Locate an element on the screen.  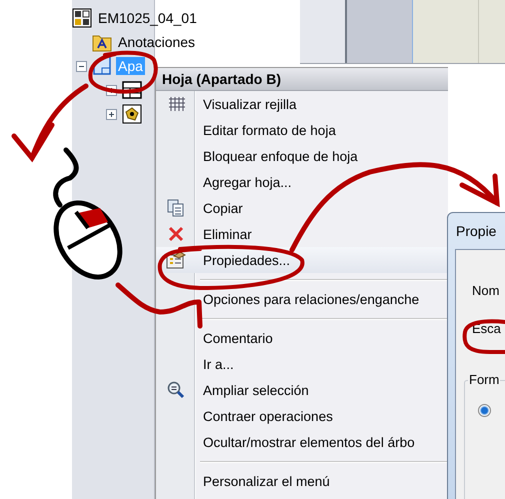
menu-item: Opciones para relaciones/enganche is located at coordinates (302, 299).